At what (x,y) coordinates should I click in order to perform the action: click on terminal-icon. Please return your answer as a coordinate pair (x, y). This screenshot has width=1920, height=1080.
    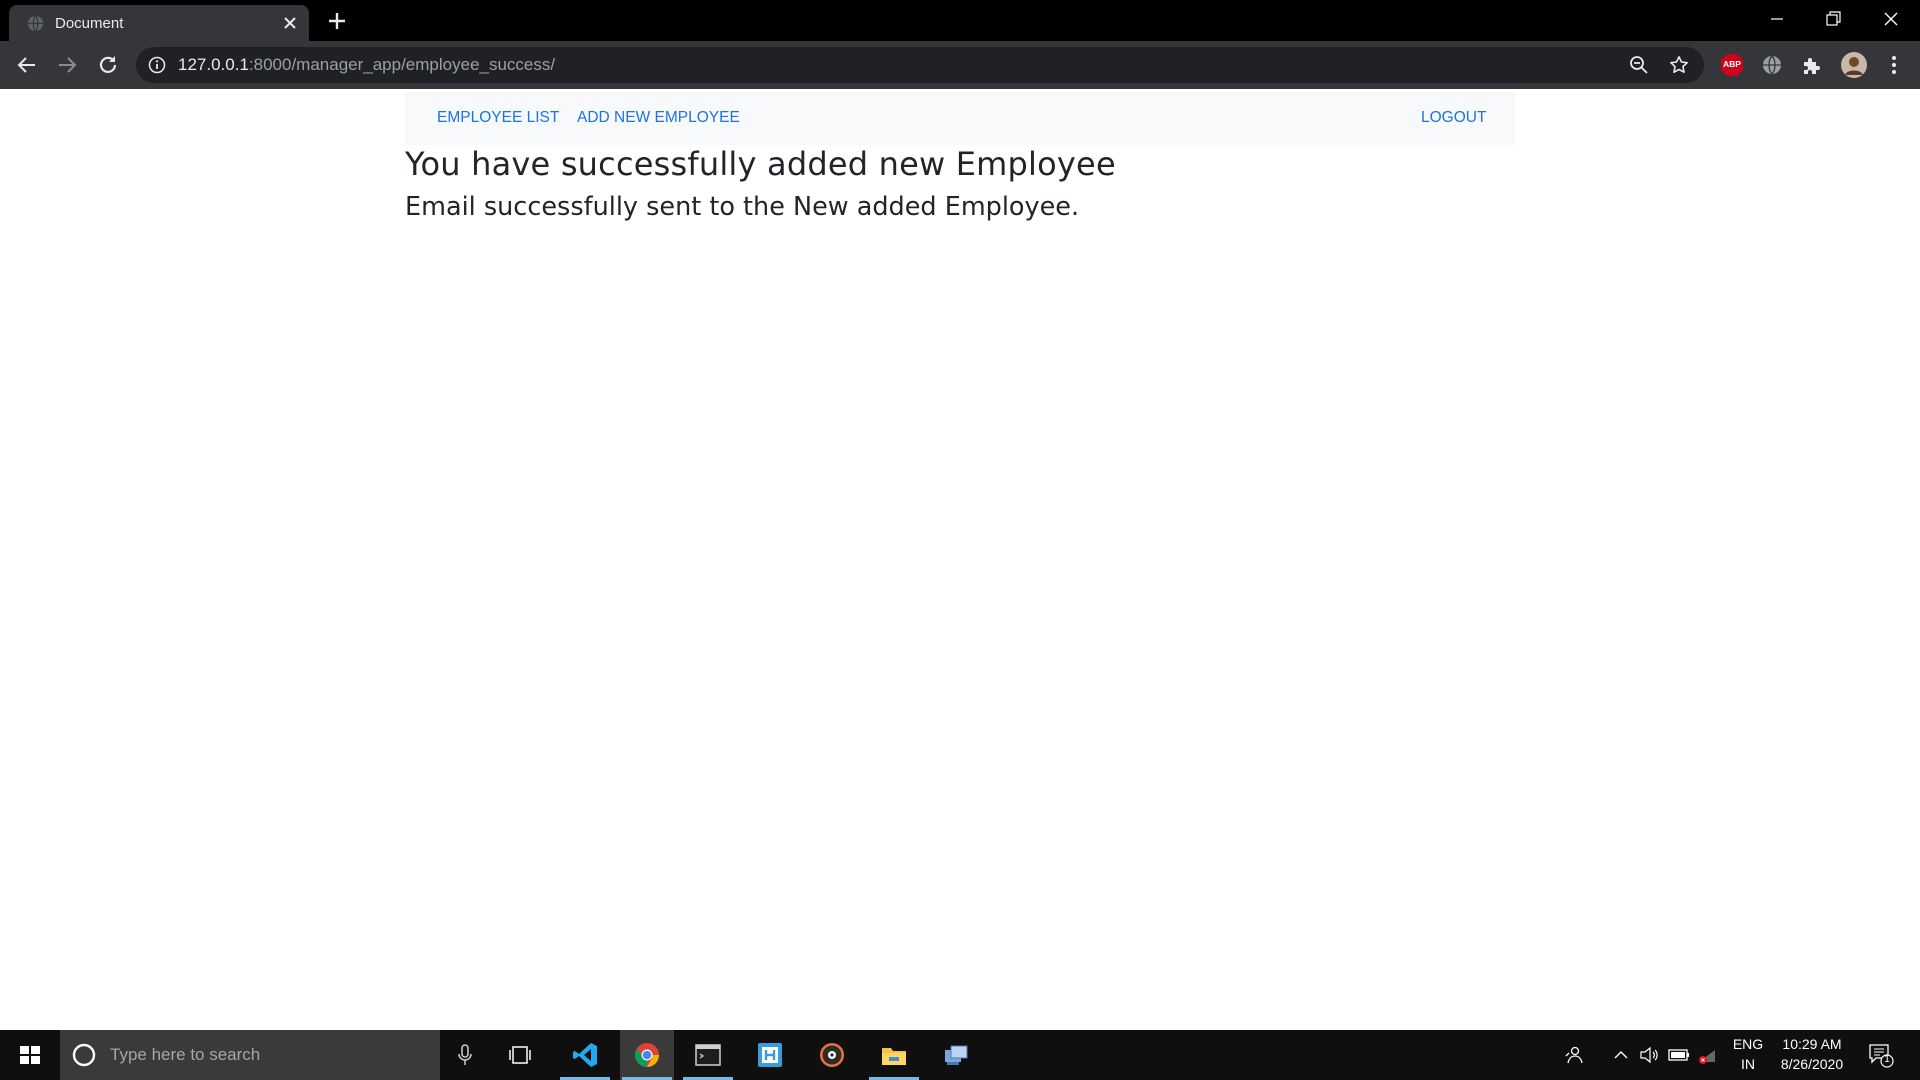
    Looking at the image, I should click on (708, 1055).